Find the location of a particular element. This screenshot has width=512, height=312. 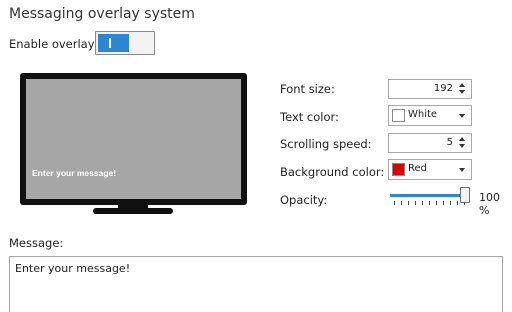

monitor-stand is located at coordinates (133, 211).